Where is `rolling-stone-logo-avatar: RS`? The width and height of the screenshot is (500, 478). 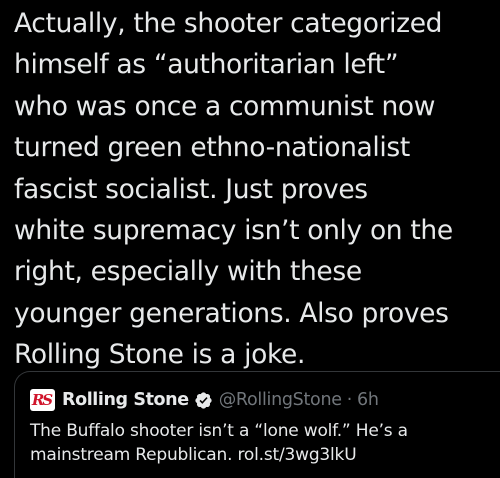 rolling-stone-logo-avatar: RS is located at coordinates (42, 400).